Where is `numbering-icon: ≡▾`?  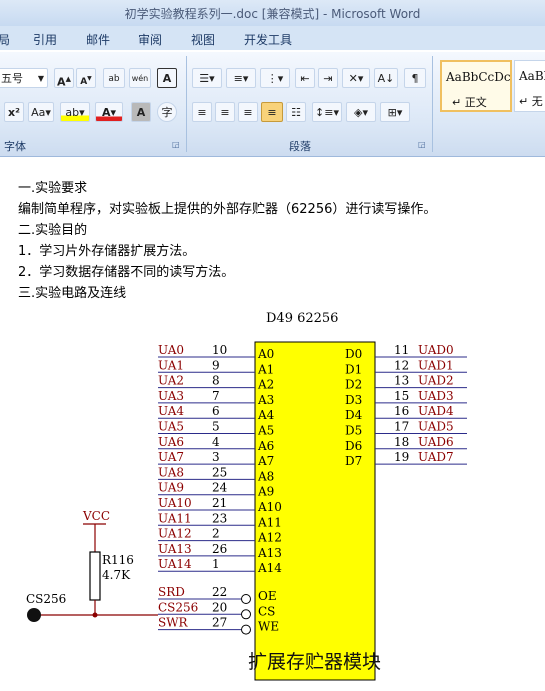 numbering-icon: ≡▾ is located at coordinates (241, 78).